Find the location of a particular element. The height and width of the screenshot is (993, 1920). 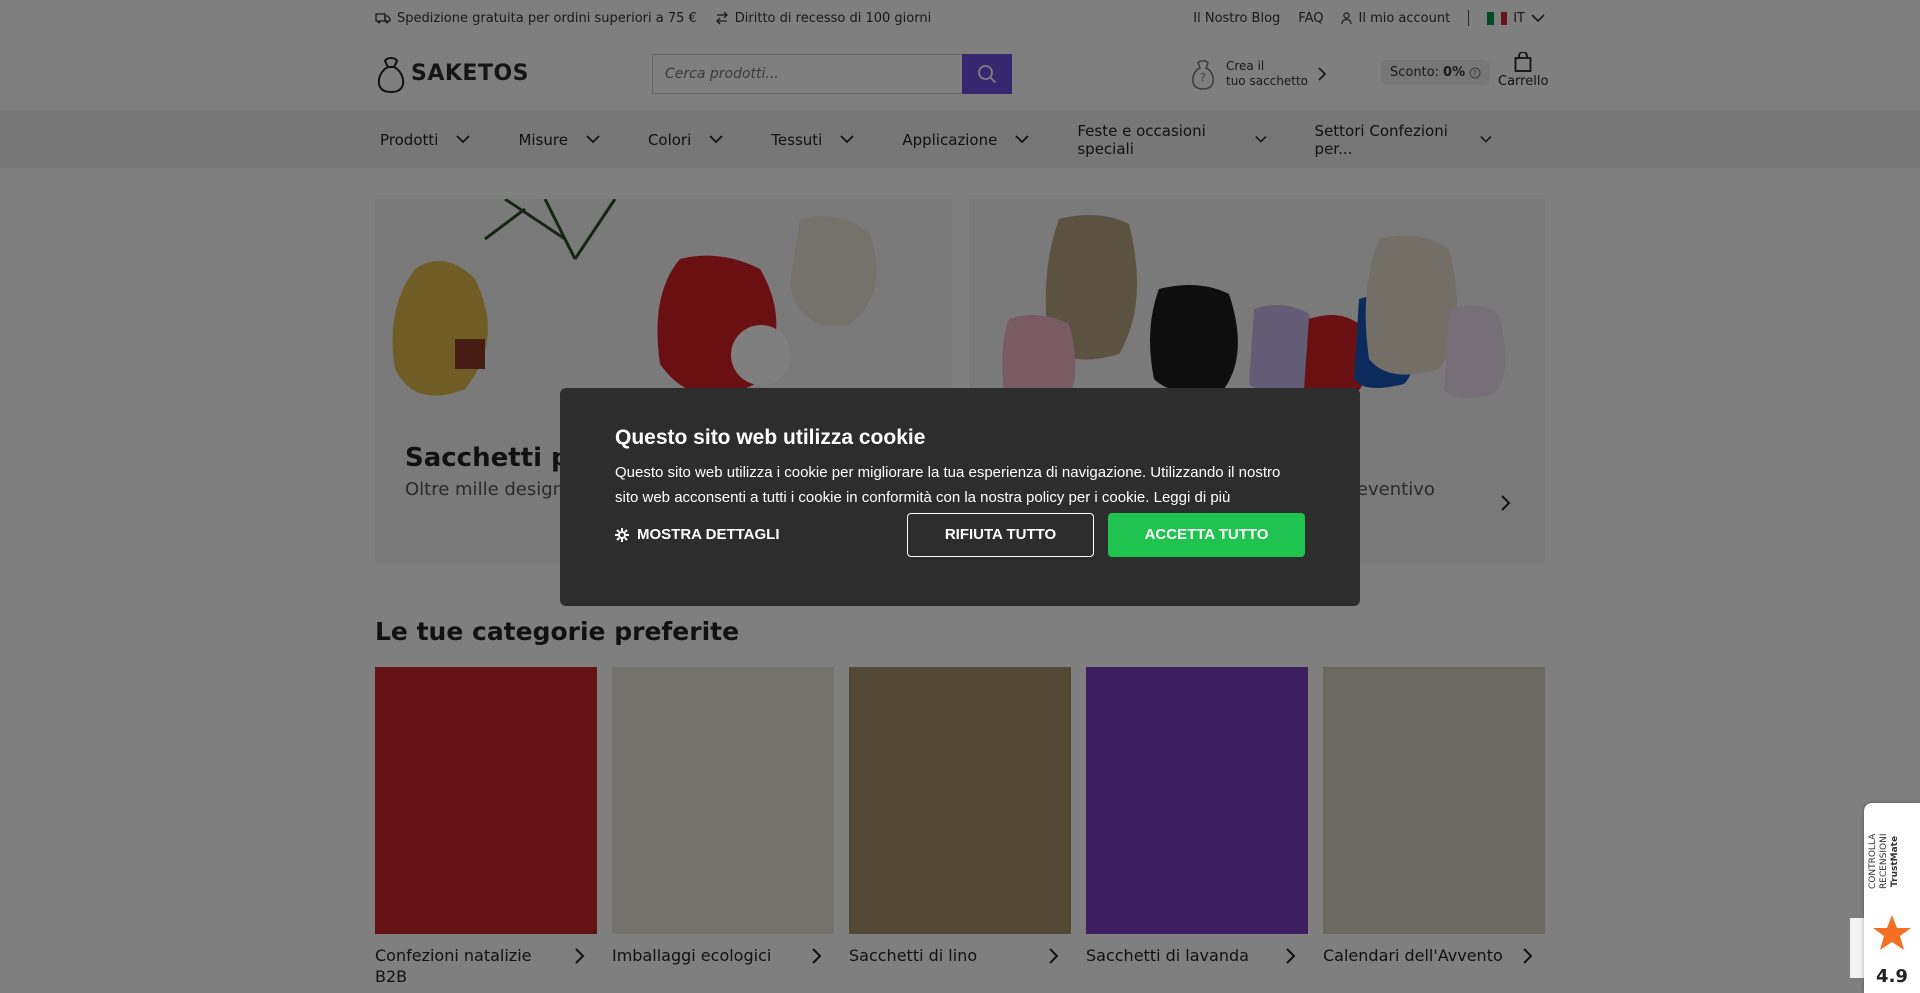

cookie-title: Questo sito web utilizza cookie is located at coordinates (770, 437).